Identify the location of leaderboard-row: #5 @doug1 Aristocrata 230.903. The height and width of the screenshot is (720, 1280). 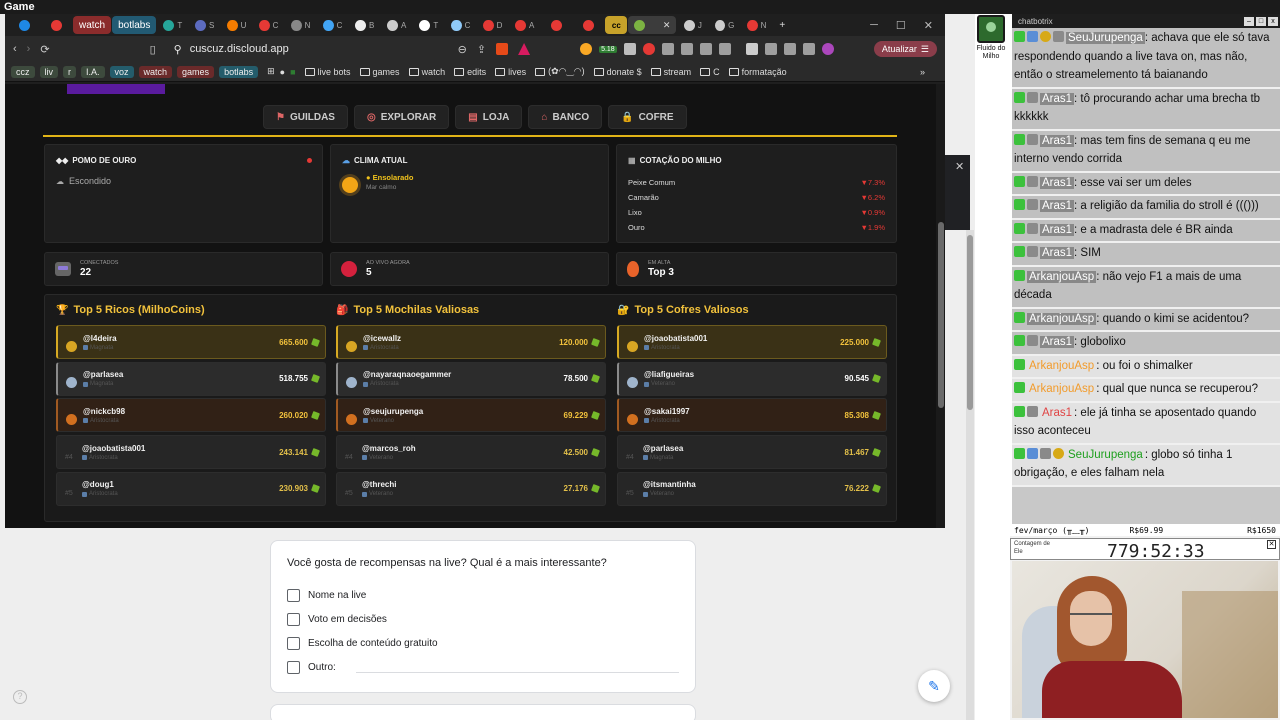
(191, 488).